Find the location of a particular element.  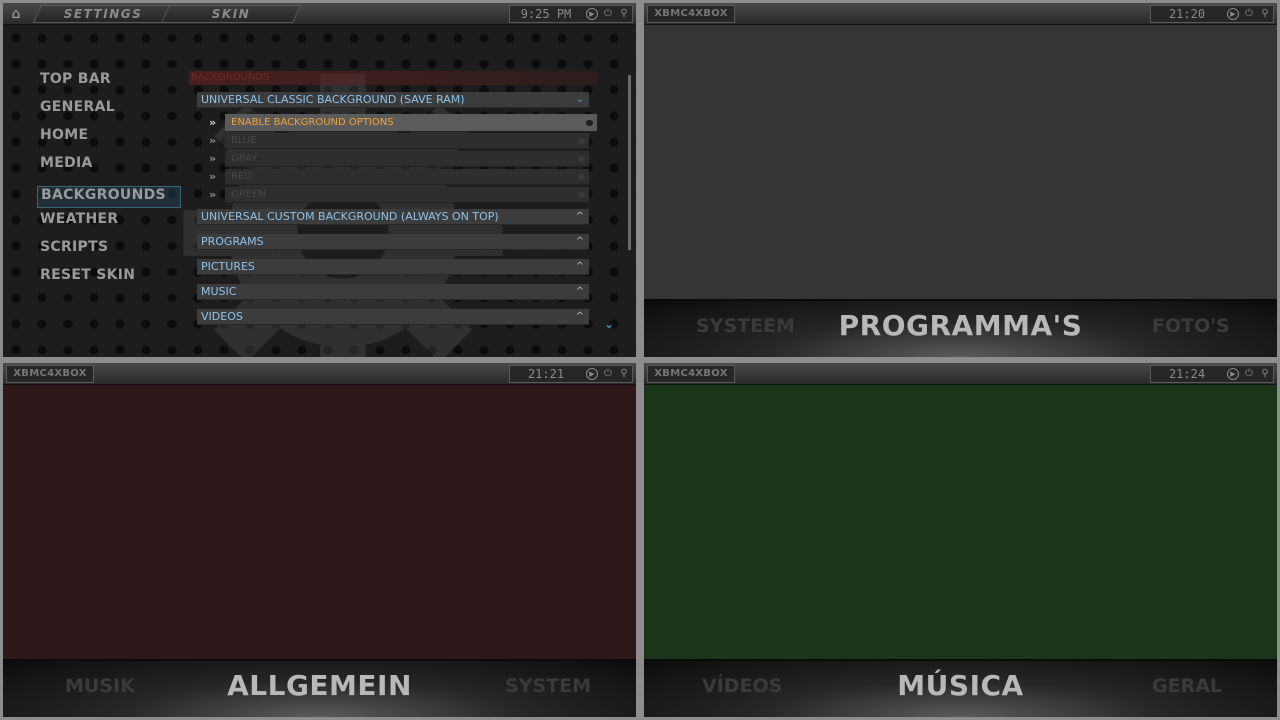

sidebar-item-general: GENERAL is located at coordinates (109, 113).